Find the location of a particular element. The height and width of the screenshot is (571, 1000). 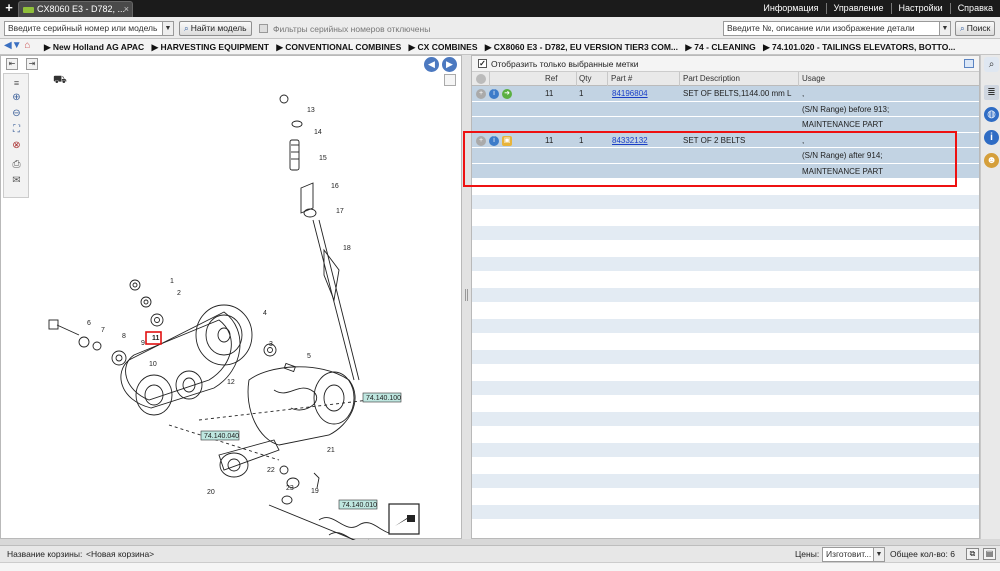

callout-23: 23 is located at coordinates (290, 488).